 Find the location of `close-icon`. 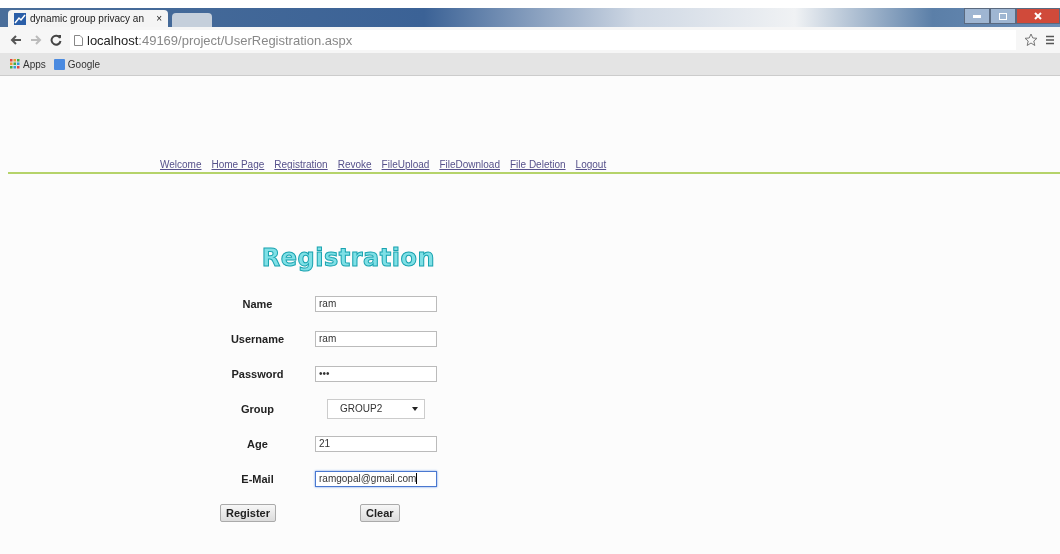

close-icon is located at coordinates (1038, 16).